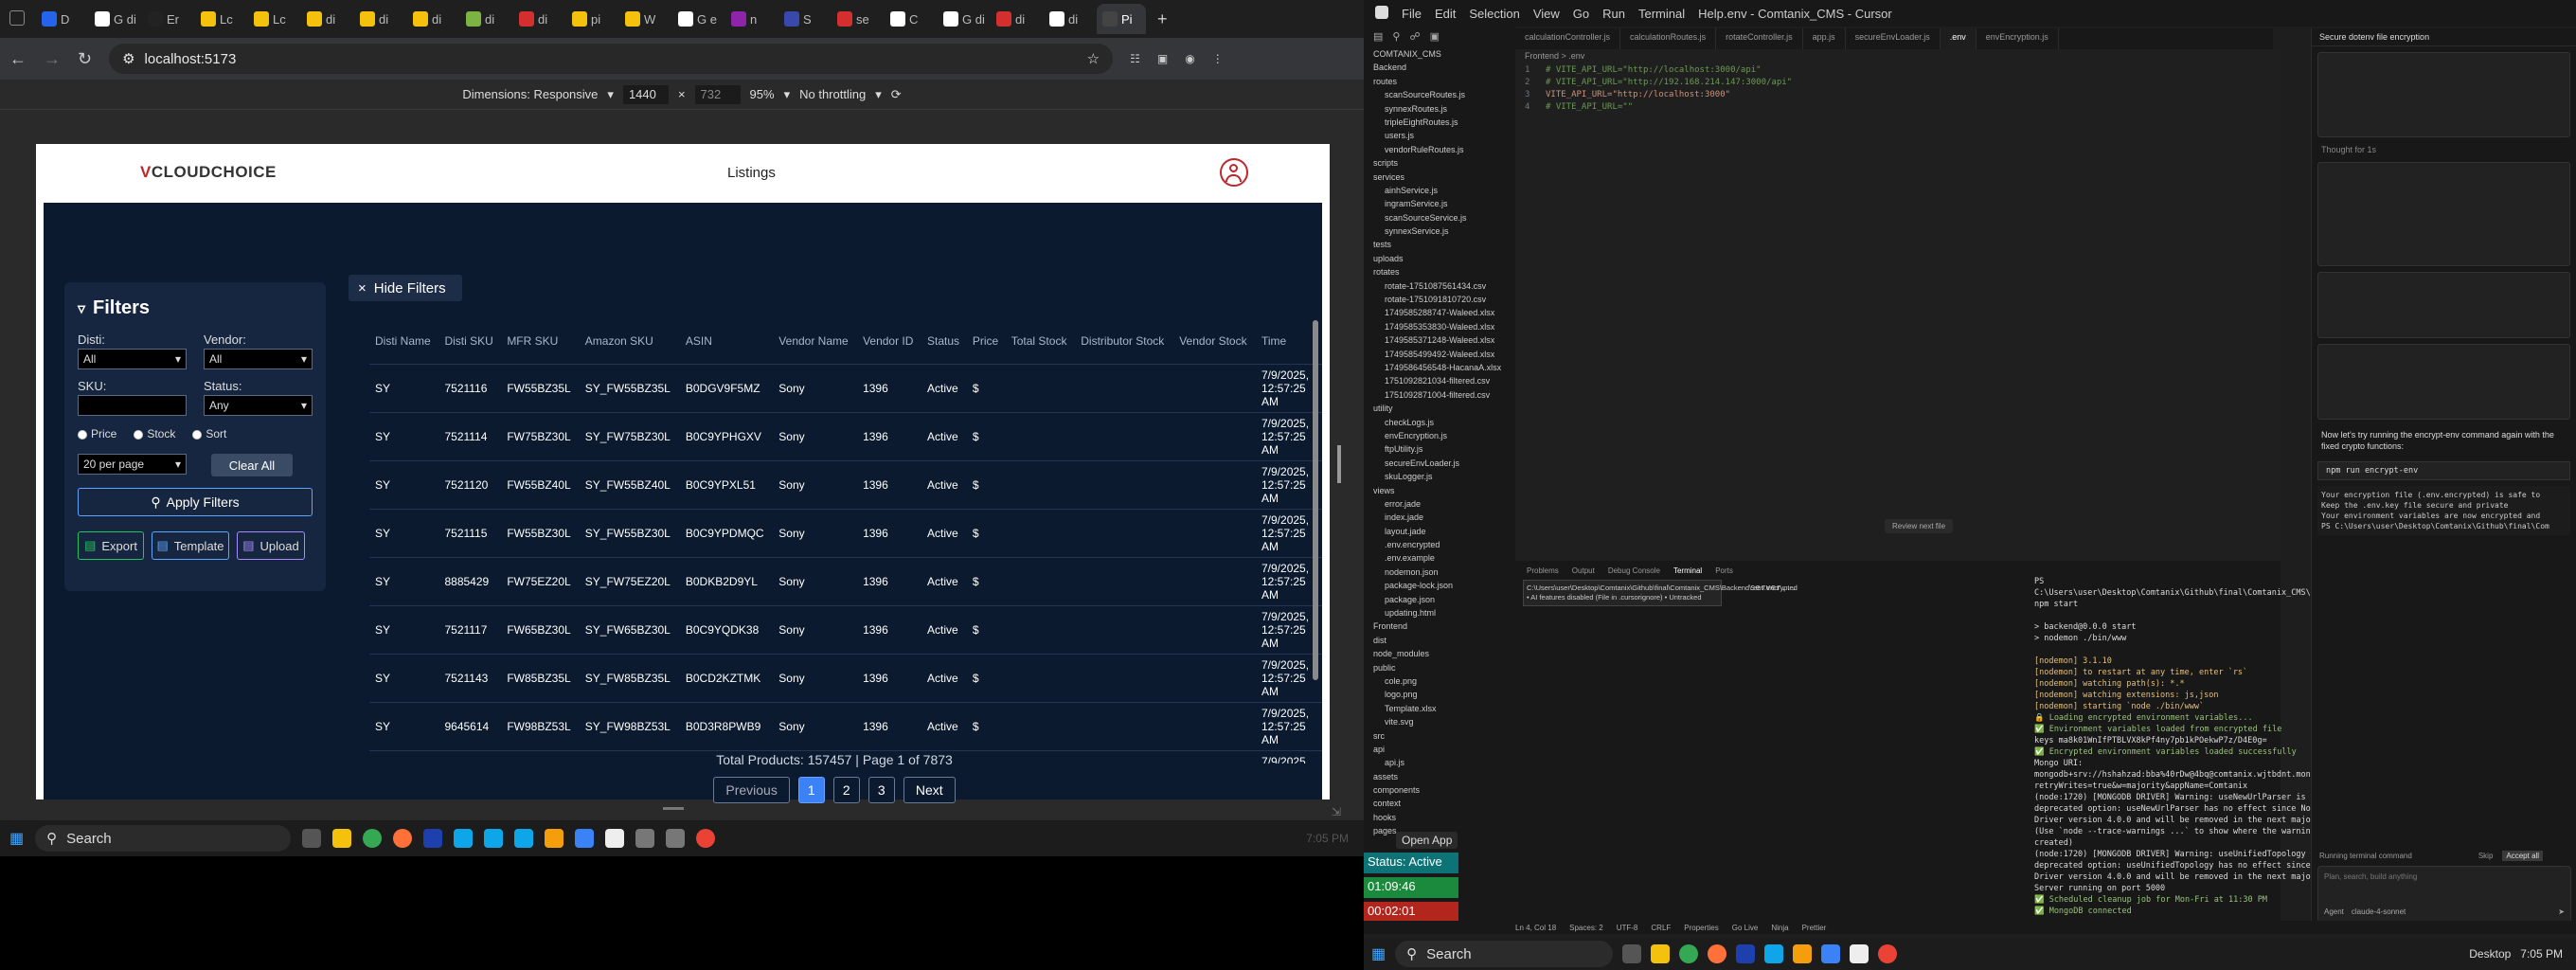 This screenshot has width=2576, height=970. I want to click on editor-tab: rotateController.js, so click(1759, 38).